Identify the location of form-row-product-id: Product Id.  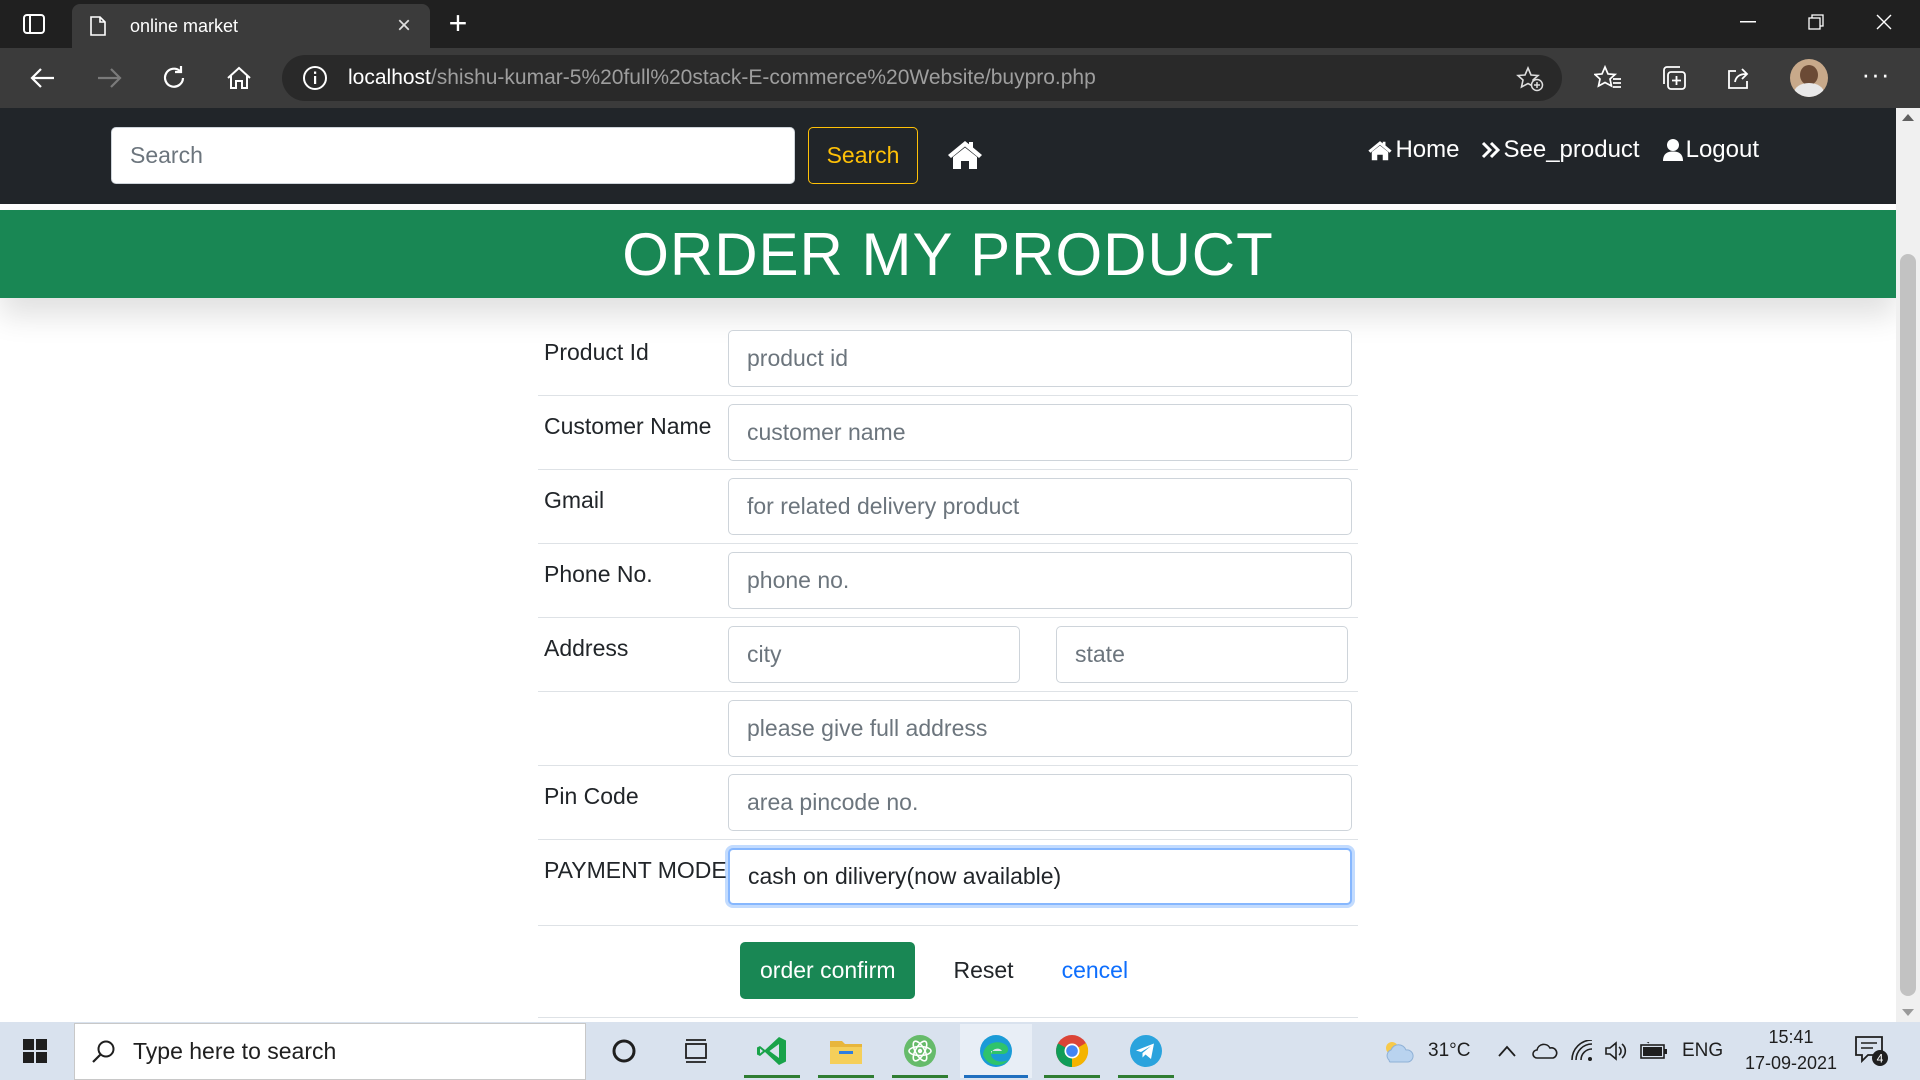
(948, 359).